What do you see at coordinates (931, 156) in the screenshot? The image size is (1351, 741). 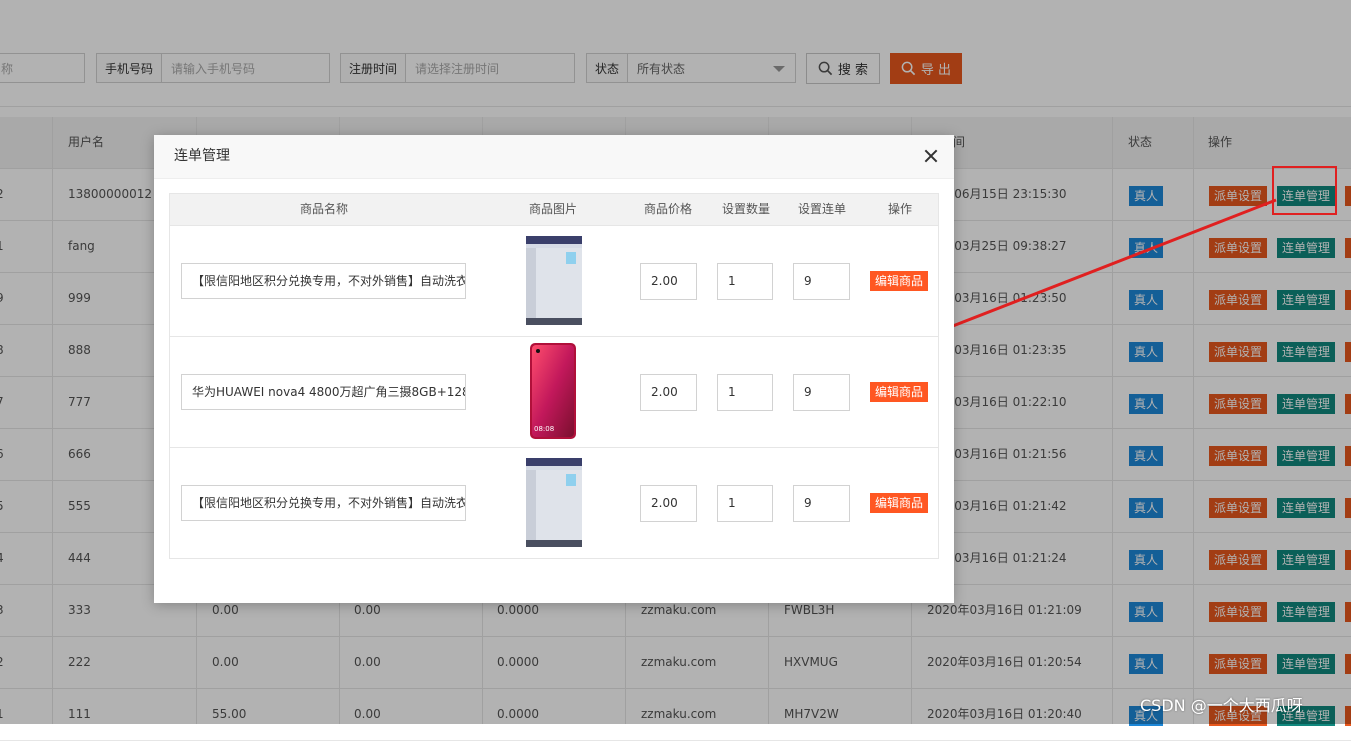 I see `close-icon` at bounding box center [931, 156].